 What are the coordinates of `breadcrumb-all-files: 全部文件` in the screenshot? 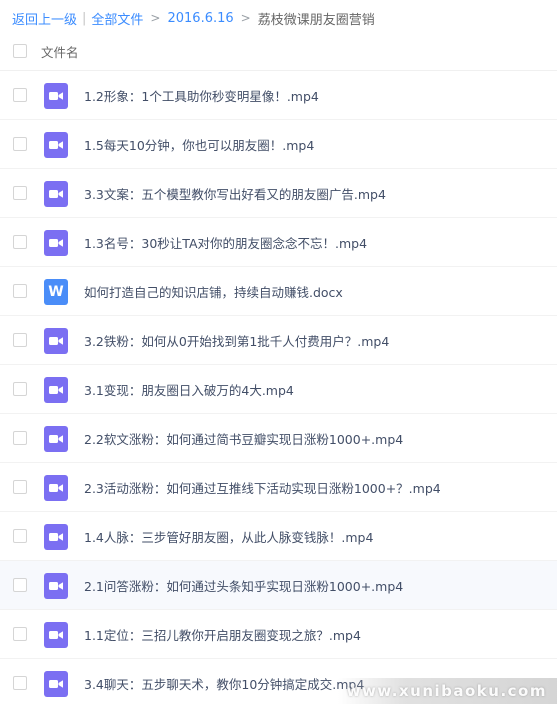 It's located at (117, 18).